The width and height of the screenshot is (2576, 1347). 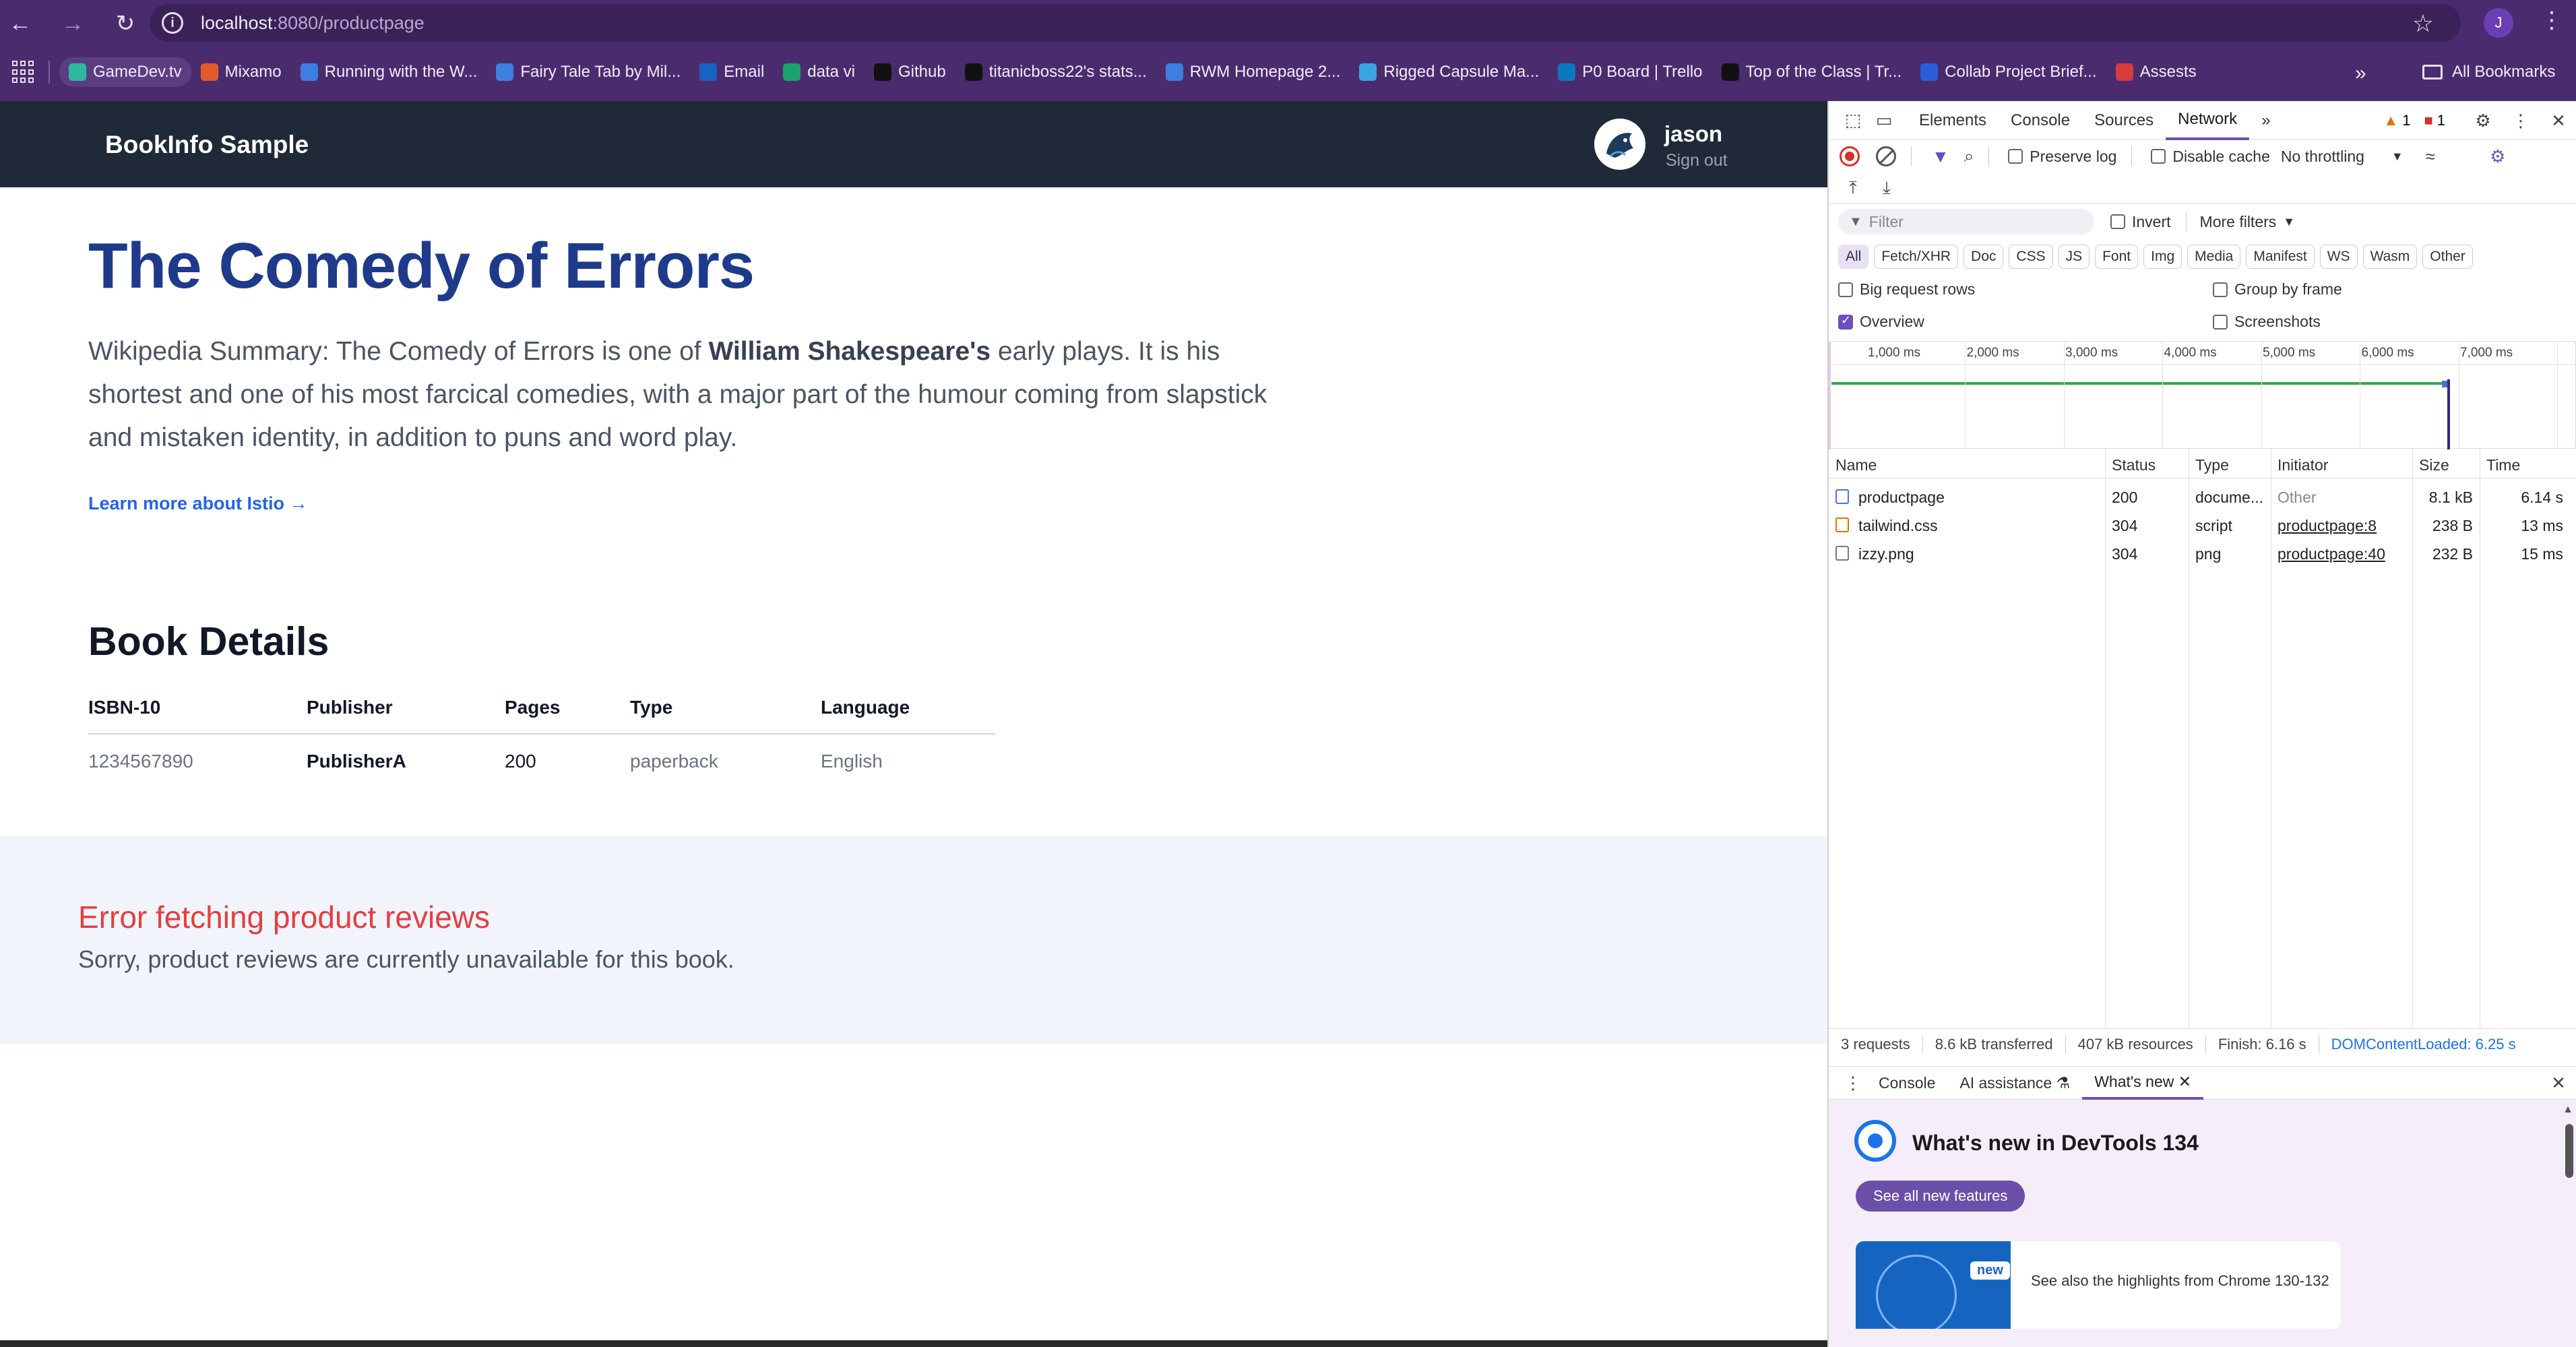 What do you see at coordinates (1830, 395) in the screenshot?
I see `overview-left-handle` at bounding box center [1830, 395].